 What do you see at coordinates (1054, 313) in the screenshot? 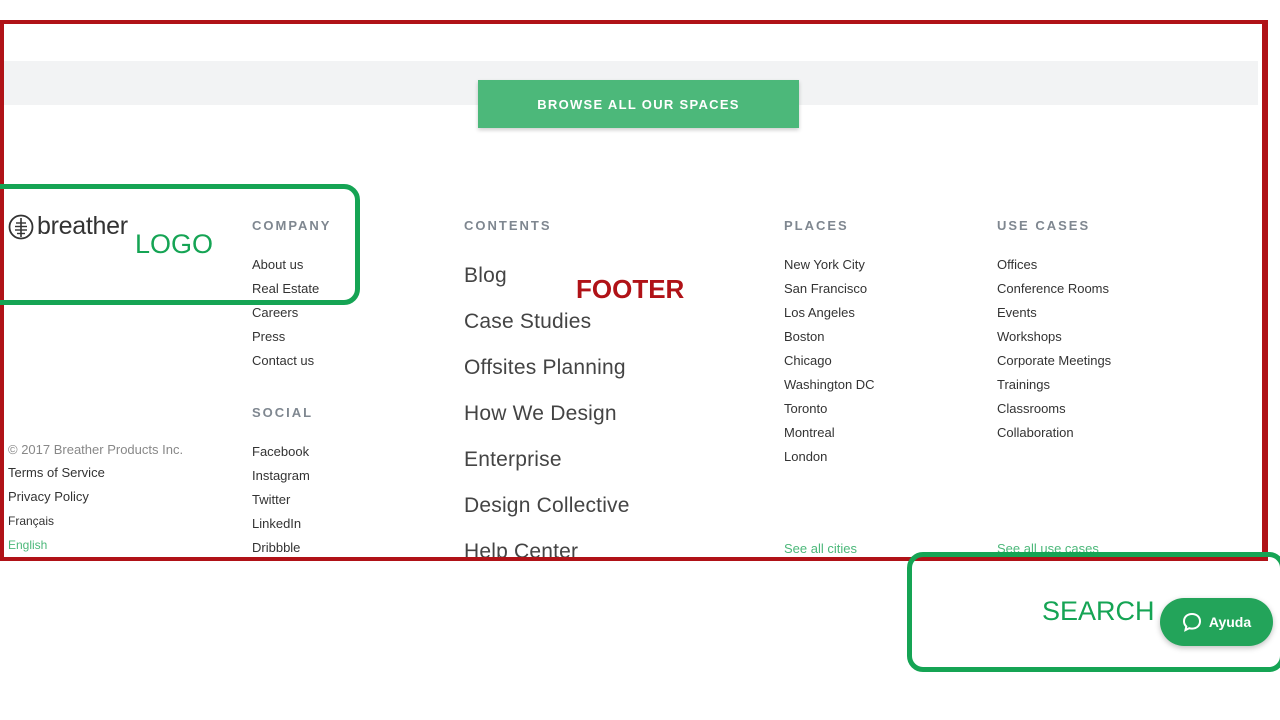
I see `use-case-link-events: Events` at bounding box center [1054, 313].